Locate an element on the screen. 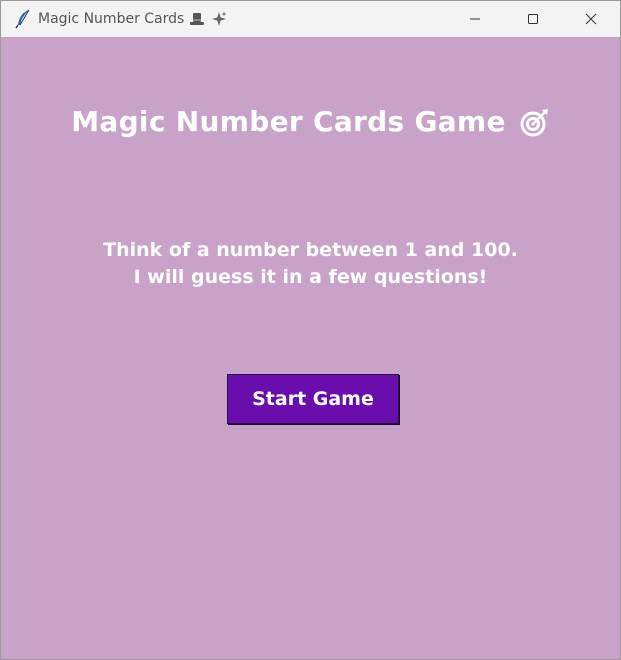 The image size is (621, 660). target-icon is located at coordinates (535, 122).